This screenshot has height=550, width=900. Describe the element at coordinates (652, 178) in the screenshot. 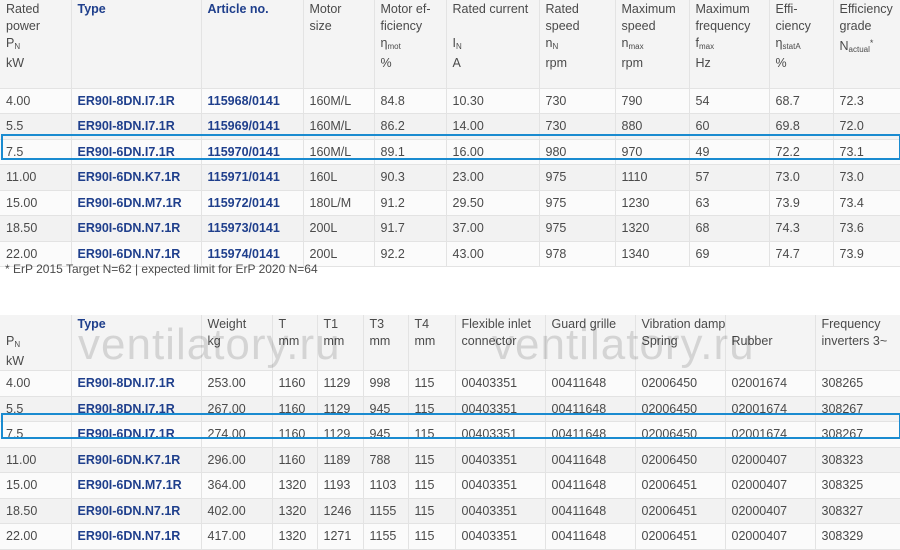

I see `table-cell: 1110` at that location.